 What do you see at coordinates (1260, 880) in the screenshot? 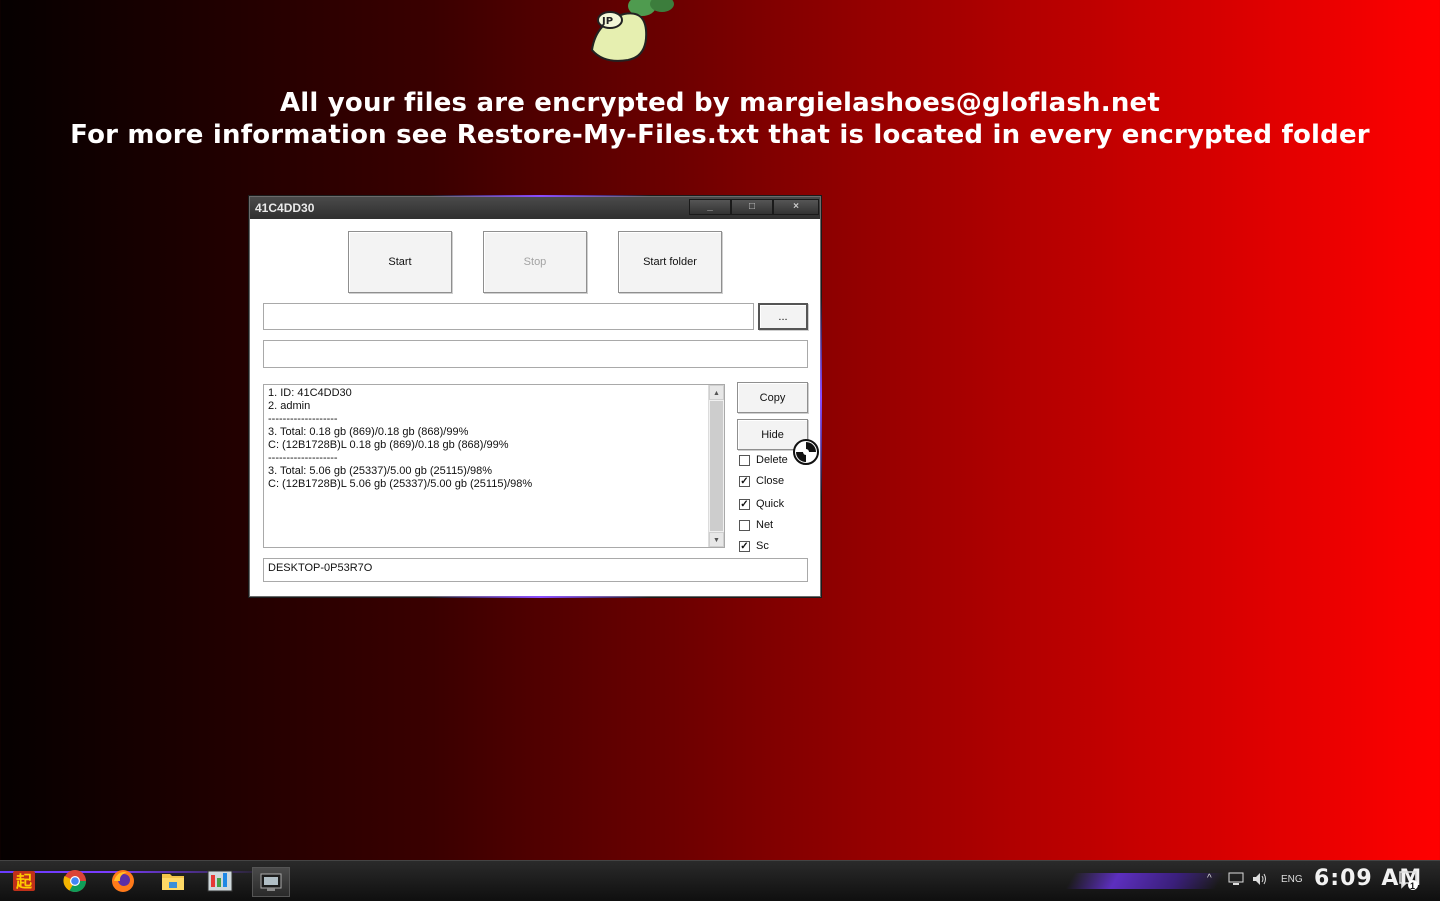
I see `volume-icon` at bounding box center [1260, 880].